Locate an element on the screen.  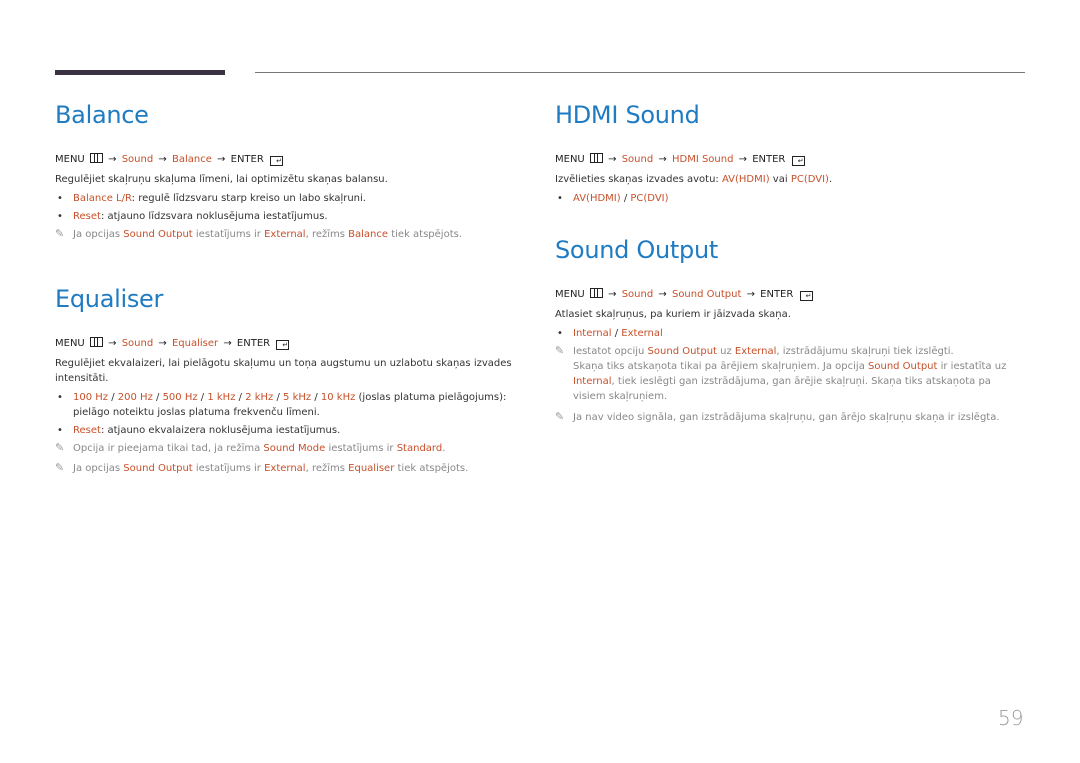
balance-menu-path: MENU → Sound → Balance → ENTER ↵ is located at coordinates (285, 160).